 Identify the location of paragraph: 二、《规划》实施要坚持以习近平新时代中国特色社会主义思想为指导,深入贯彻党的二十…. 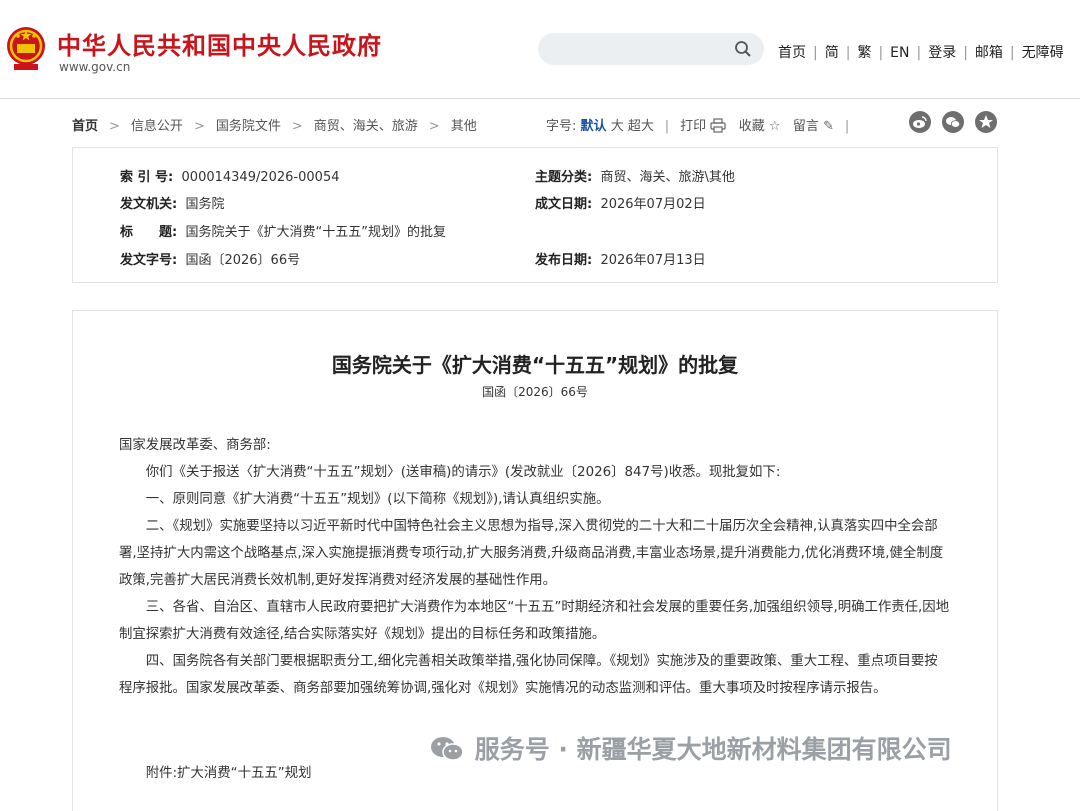
(531, 553).